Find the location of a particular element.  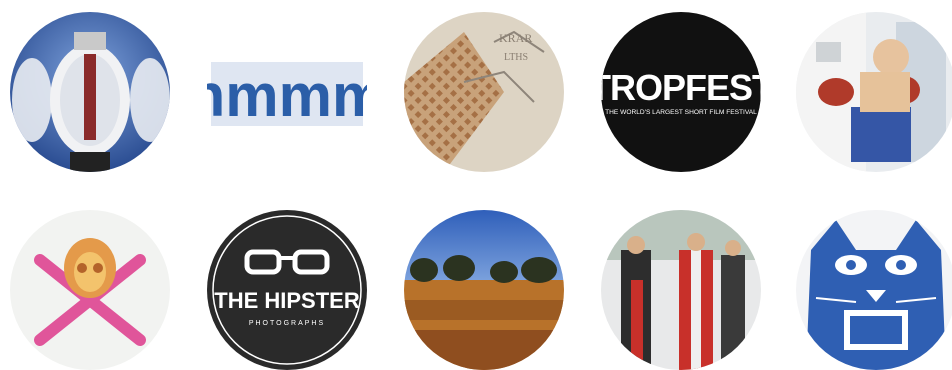

thumbnail-lightbulb is located at coordinates (90, 92).